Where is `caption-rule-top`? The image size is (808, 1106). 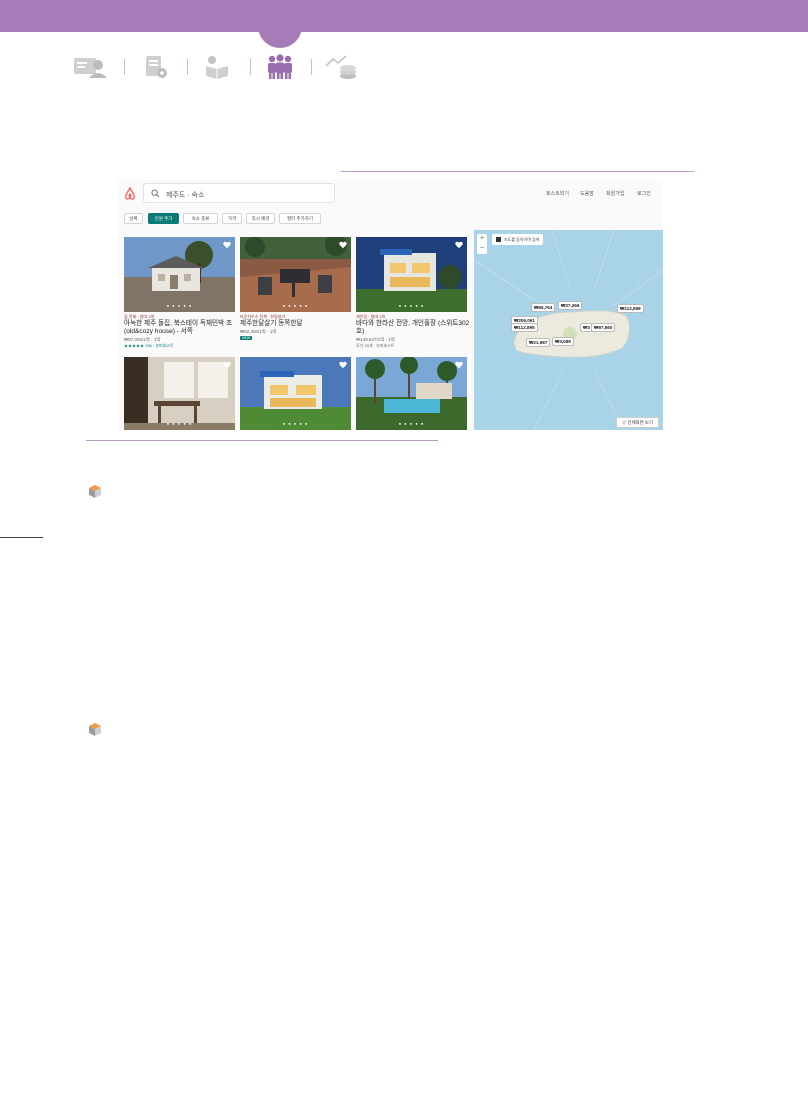 caption-rule-top is located at coordinates (517, 171).